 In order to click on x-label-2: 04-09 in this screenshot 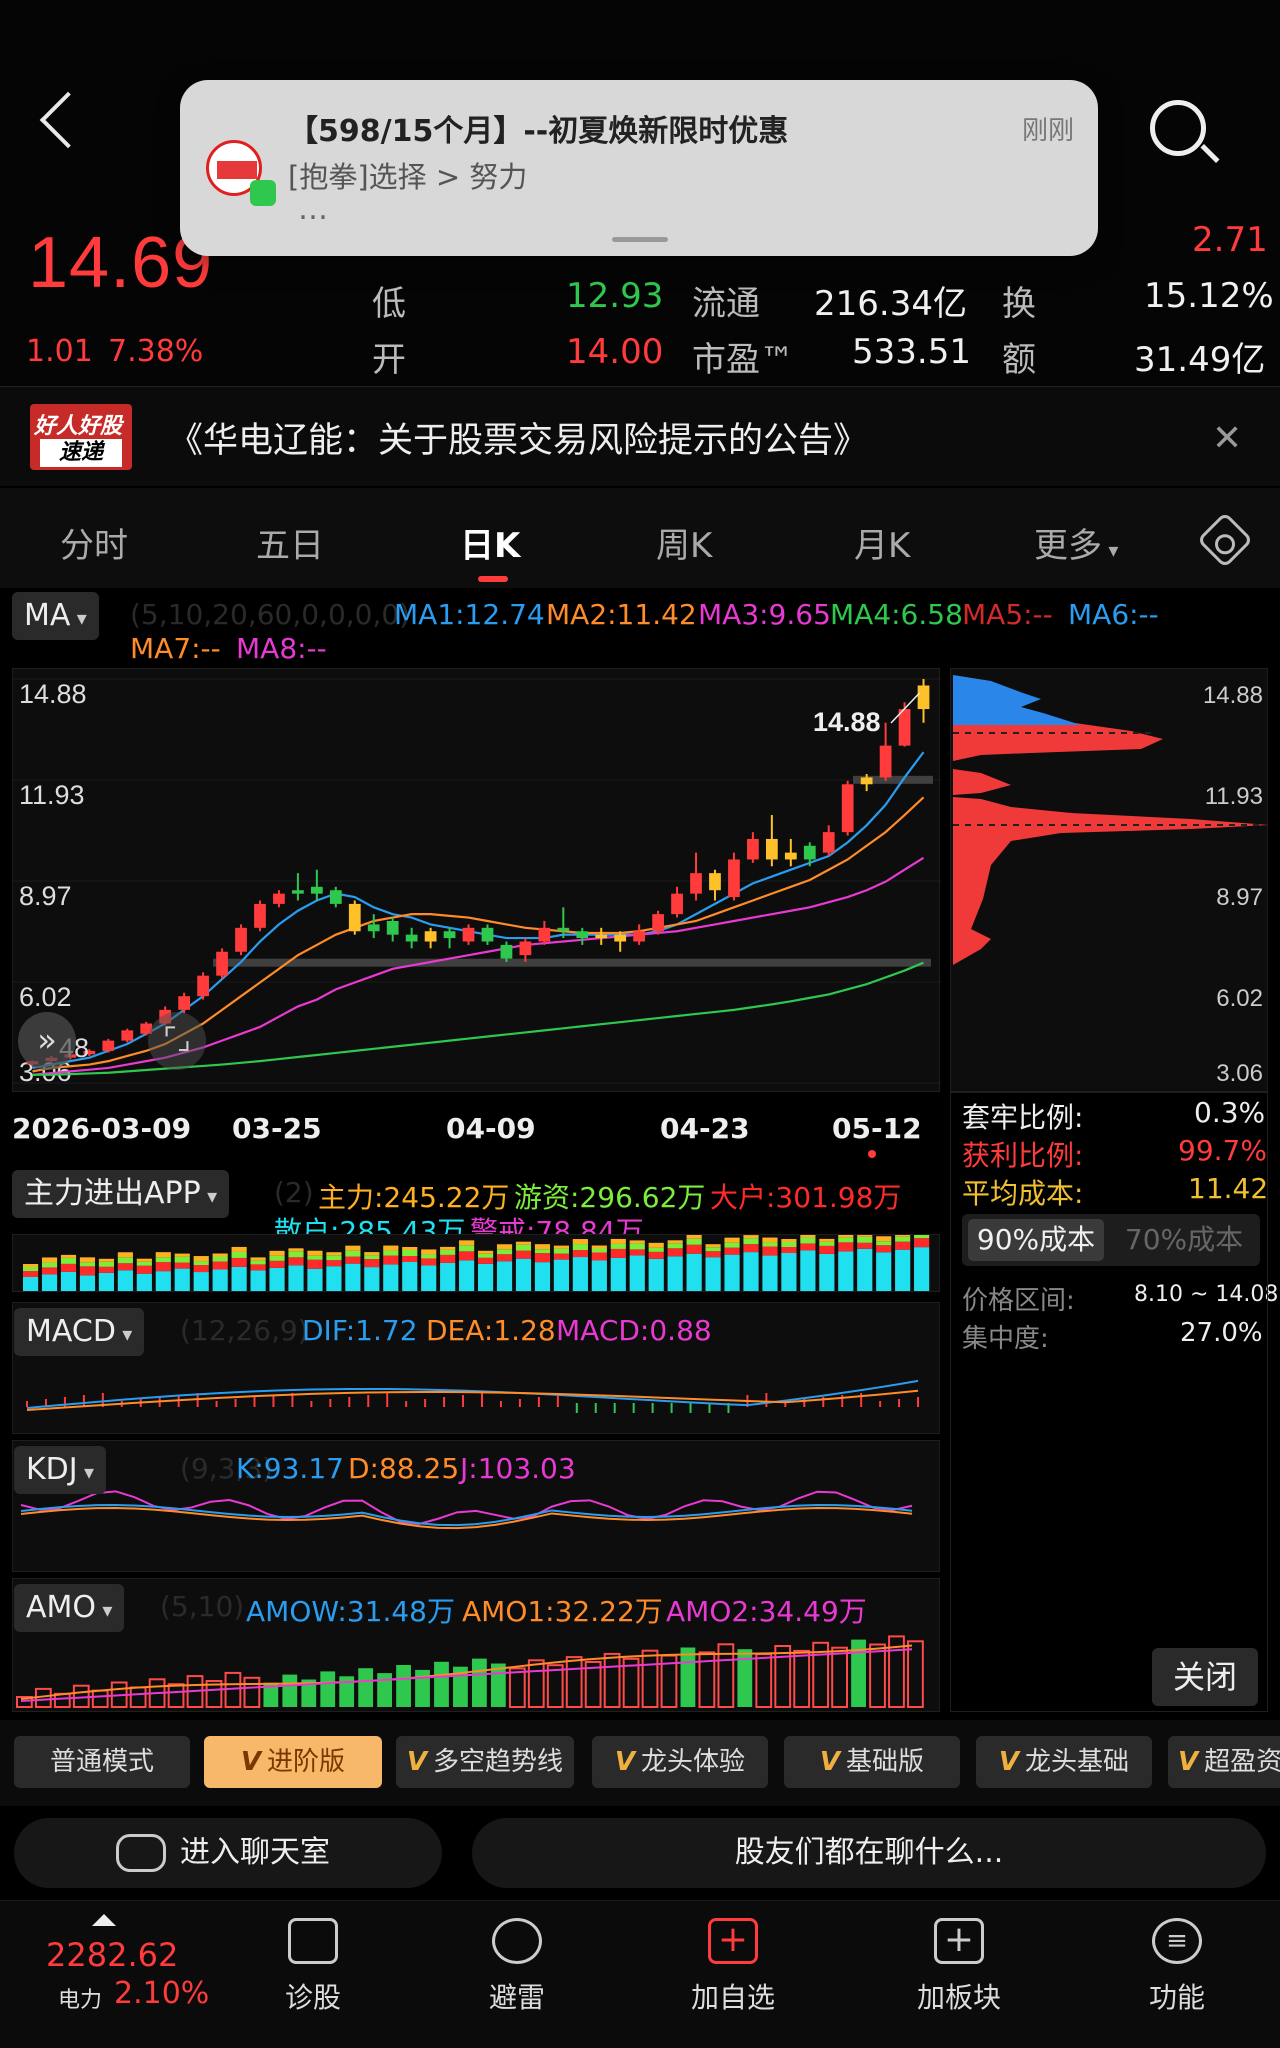, I will do `click(491, 1128)`.